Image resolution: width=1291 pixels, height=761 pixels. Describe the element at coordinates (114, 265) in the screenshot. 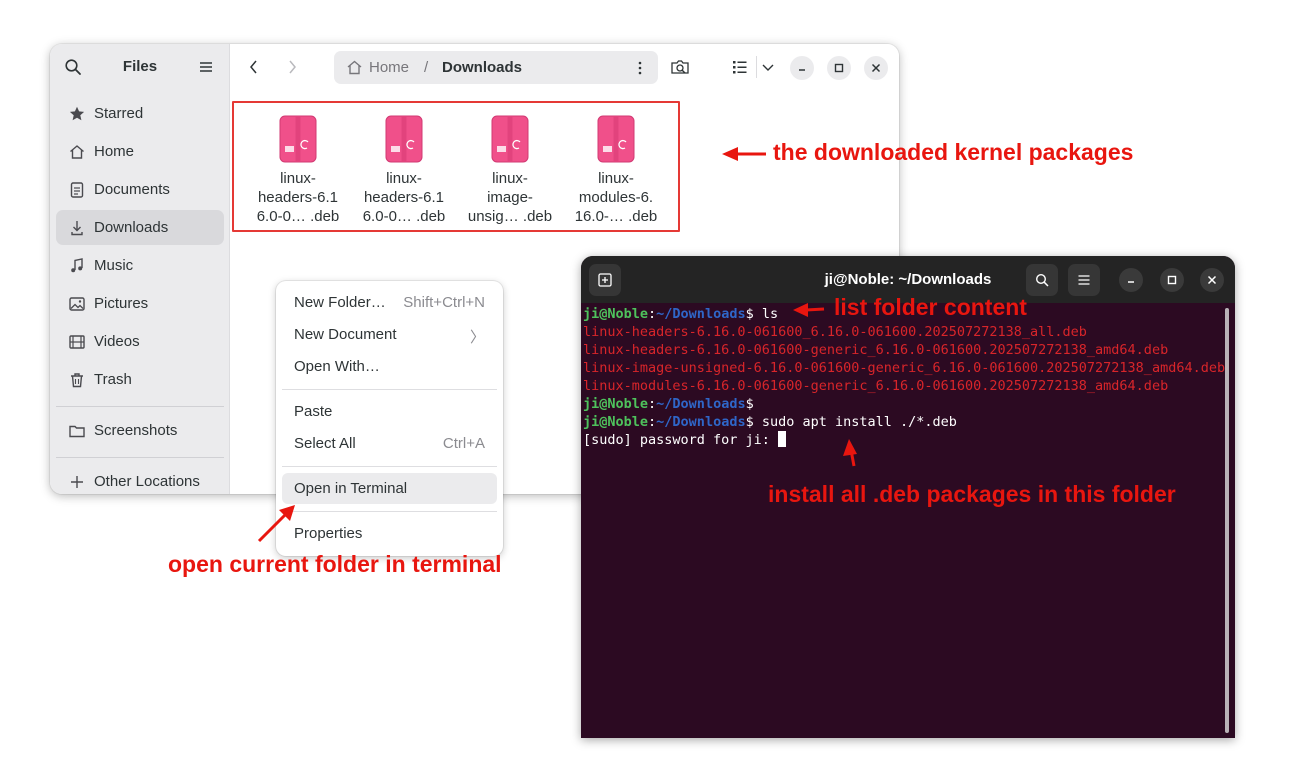

I see `sidebar-item-label: Music` at that location.